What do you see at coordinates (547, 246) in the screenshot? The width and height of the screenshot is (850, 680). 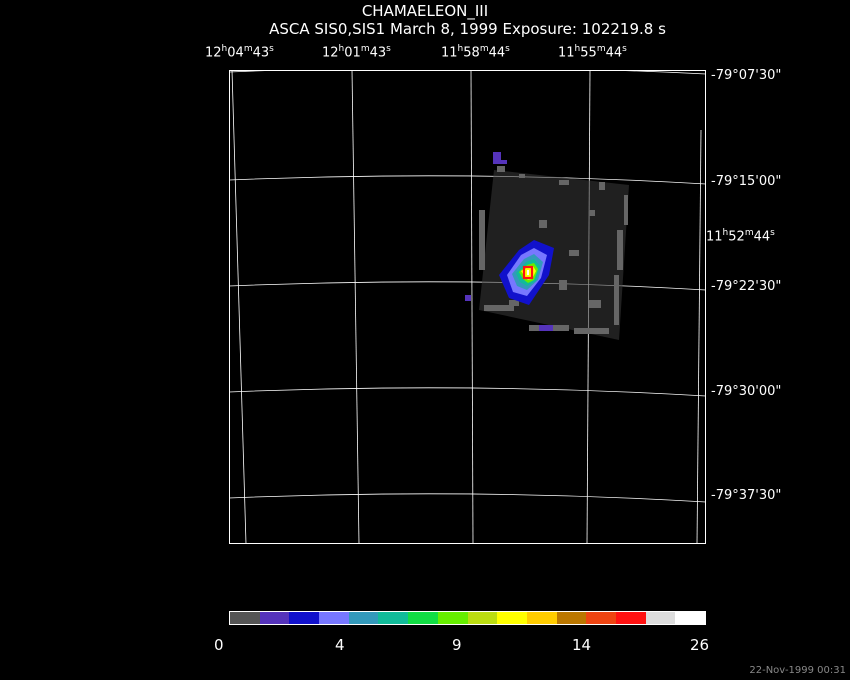 I see `x-ray-source-emission` at bounding box center [547, 246].